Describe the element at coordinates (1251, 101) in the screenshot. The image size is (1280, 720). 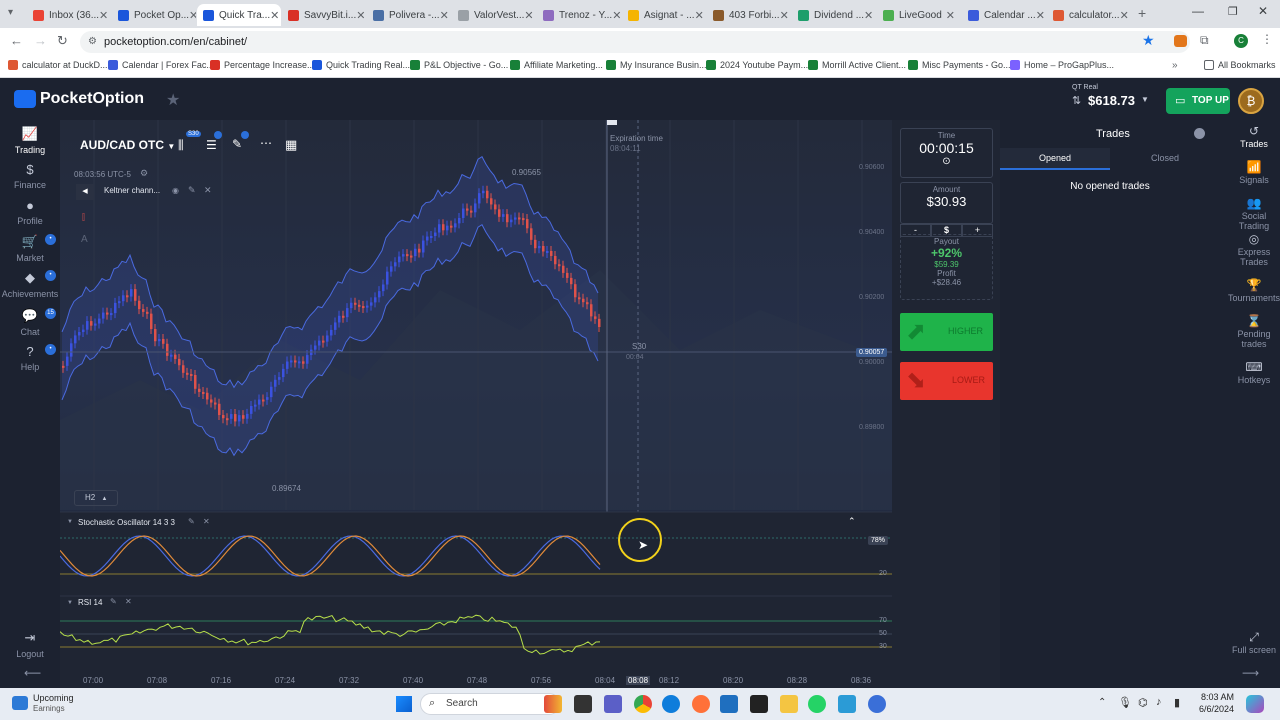
I see `user-avatar: ₿` at that location.